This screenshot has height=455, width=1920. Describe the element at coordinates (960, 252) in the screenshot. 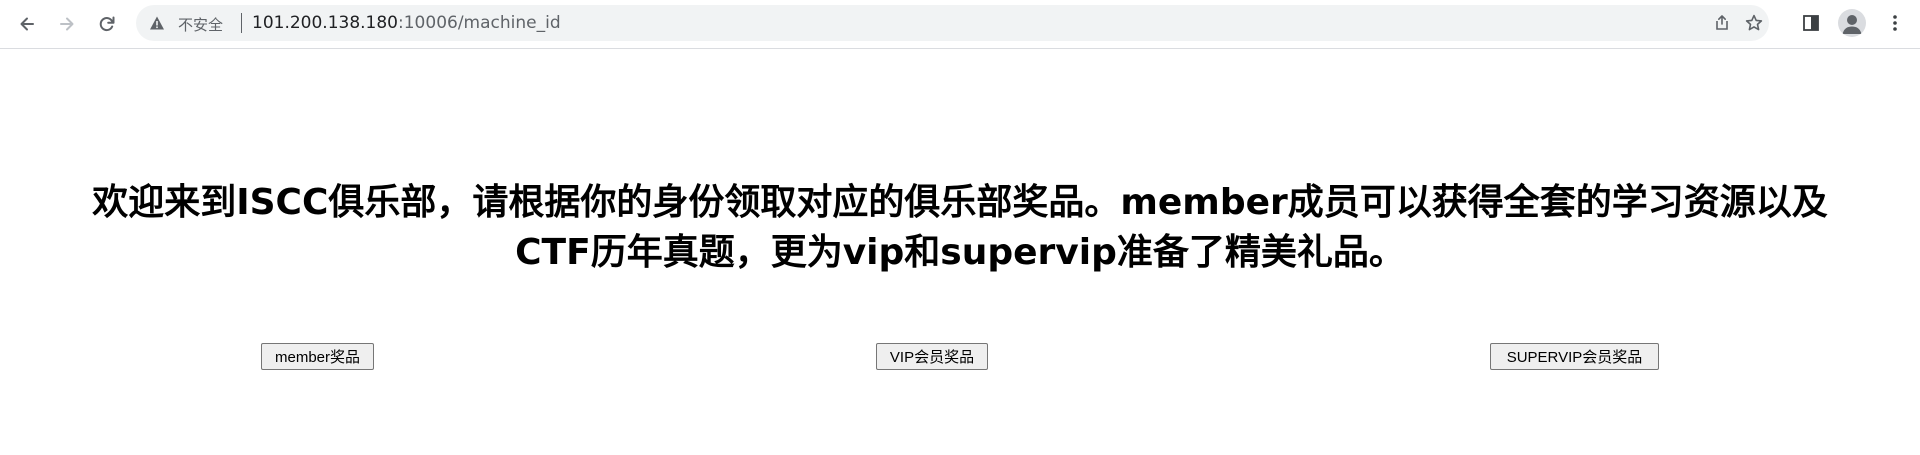

I see `heading-line-2: CTF历年真题，更为vip和supervip准备了精美礼品。` at that location.